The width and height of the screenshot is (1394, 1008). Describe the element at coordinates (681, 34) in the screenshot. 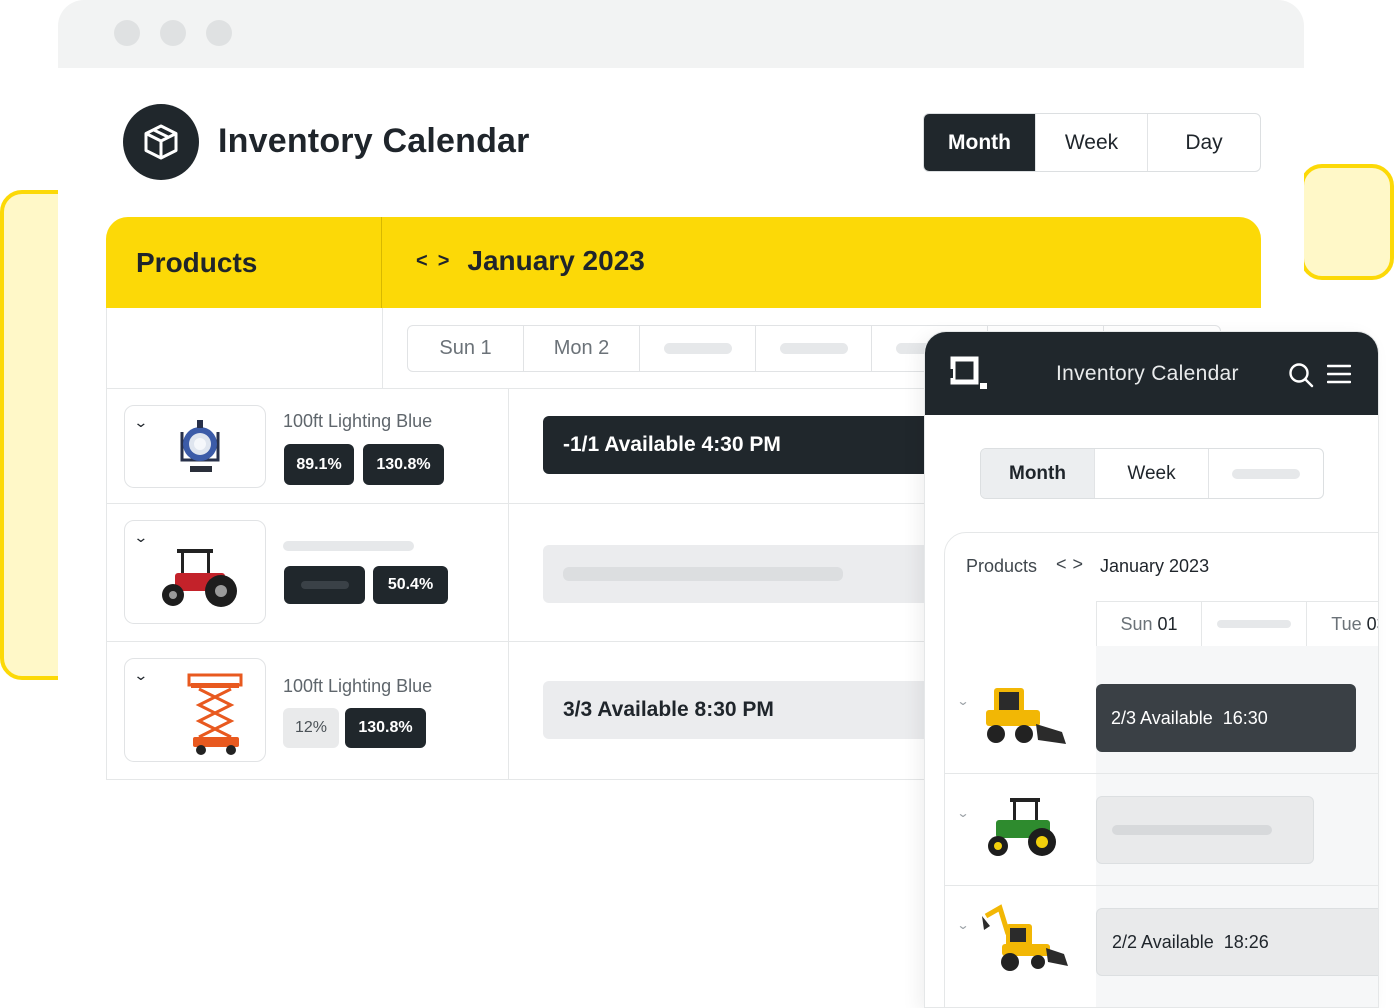

I see `window-title-bar` at that location.